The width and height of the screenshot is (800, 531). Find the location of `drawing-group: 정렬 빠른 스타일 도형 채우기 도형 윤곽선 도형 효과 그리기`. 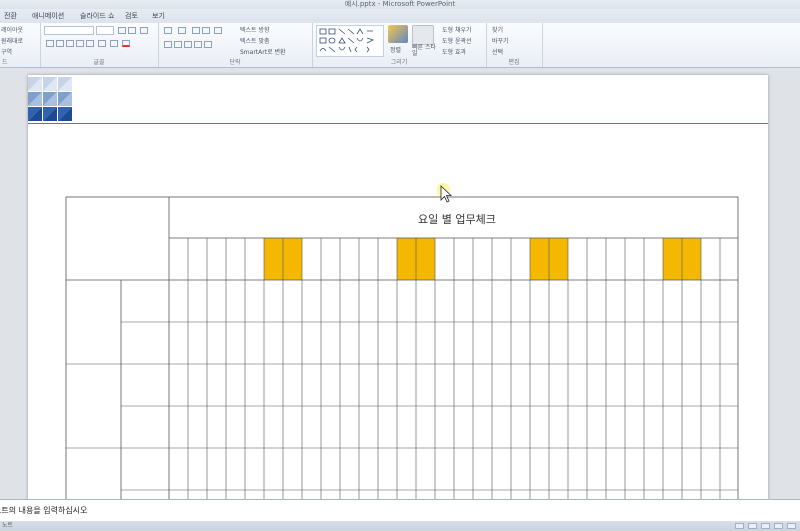

drawing-group: 정렬 빠른 스타일 도형 채우기 도형 윤곽선 도형 효과 그리기 is located at coordinates (399, 45).